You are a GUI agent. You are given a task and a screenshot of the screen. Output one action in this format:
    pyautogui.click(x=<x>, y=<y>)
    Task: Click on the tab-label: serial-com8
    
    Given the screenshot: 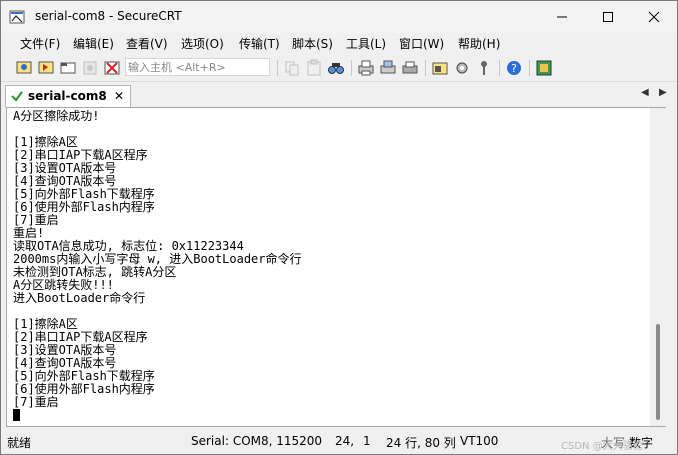 What is the action you would take?
    pyautogui.click(x=67, y=96)
    